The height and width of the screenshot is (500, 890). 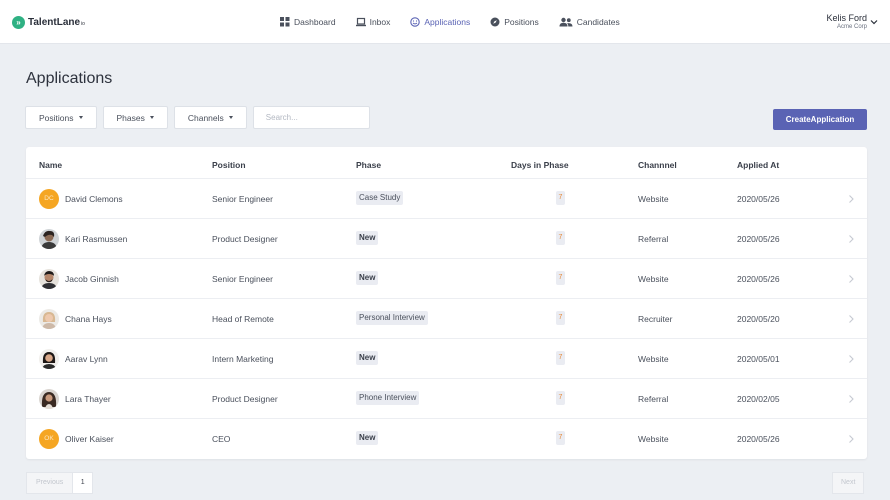 I want to click on grid-icon, so click(x=285, y=22).